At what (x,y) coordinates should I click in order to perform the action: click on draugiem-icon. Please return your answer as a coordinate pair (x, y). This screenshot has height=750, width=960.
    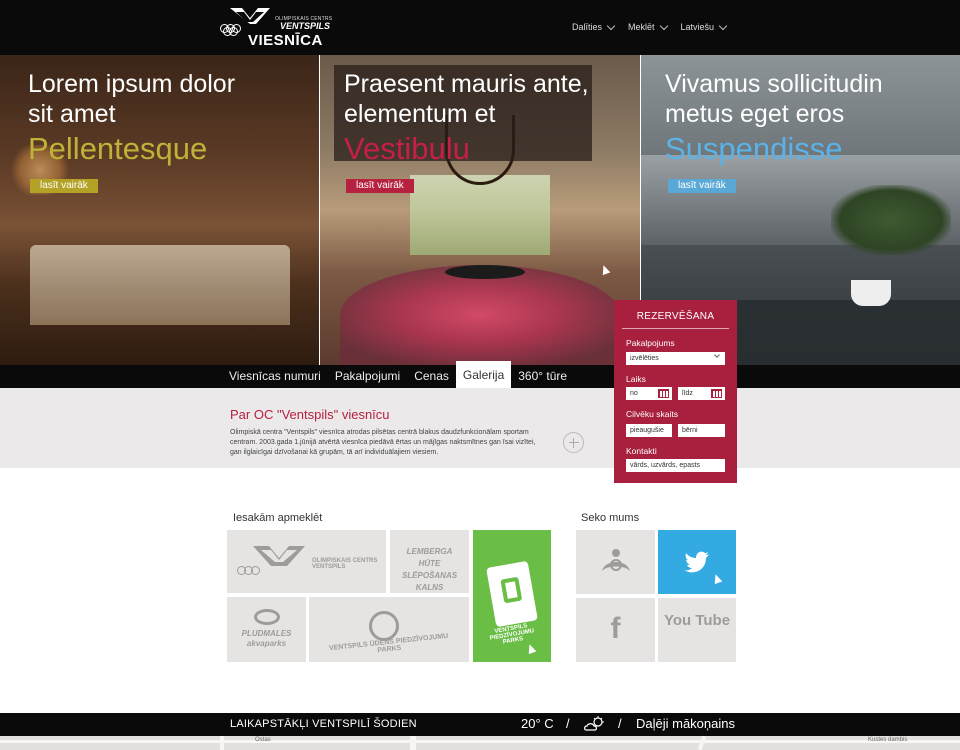
    Looking at the image, I should click on (616, 560).